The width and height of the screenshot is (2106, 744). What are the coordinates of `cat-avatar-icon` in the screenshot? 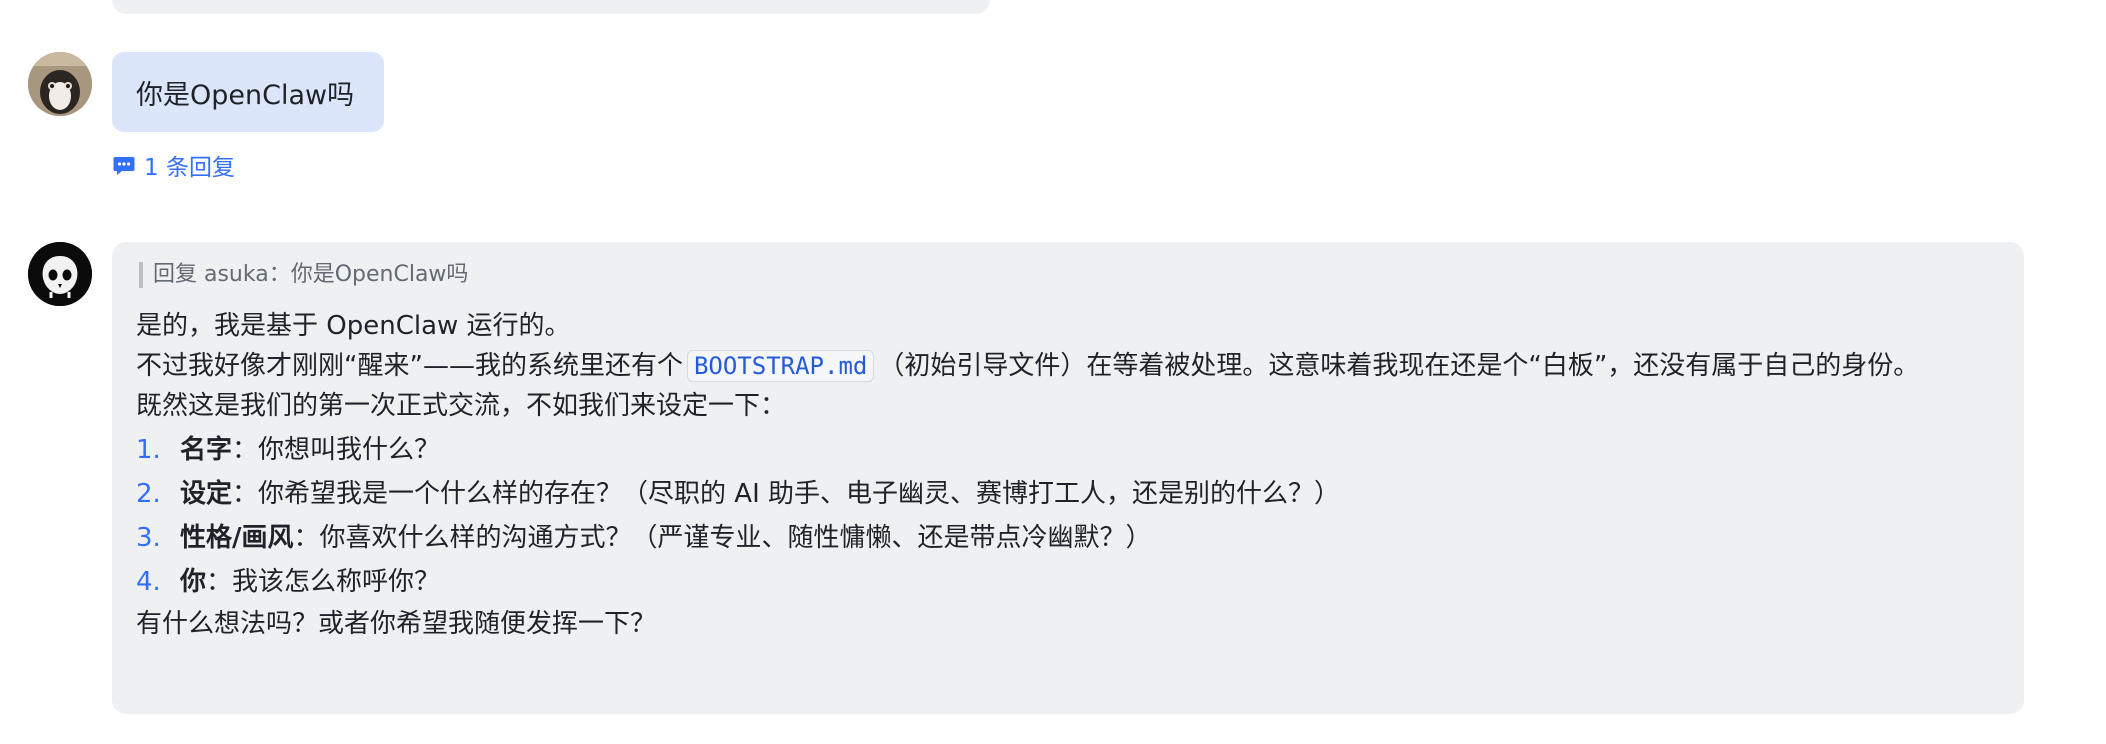 It's located at (60, 84).